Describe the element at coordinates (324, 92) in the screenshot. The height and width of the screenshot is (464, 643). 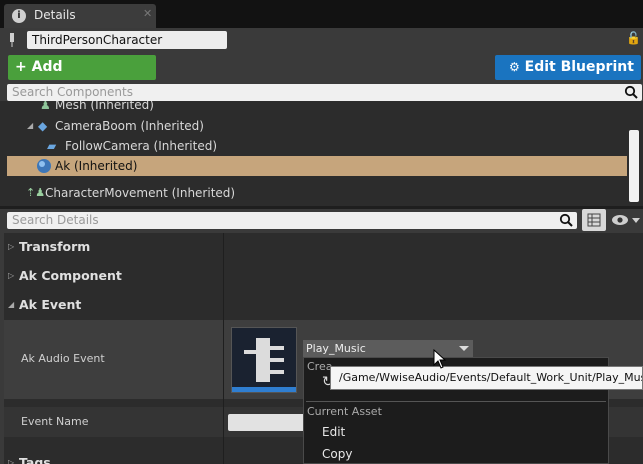
I see `search-components-input: Search Components` at that location.